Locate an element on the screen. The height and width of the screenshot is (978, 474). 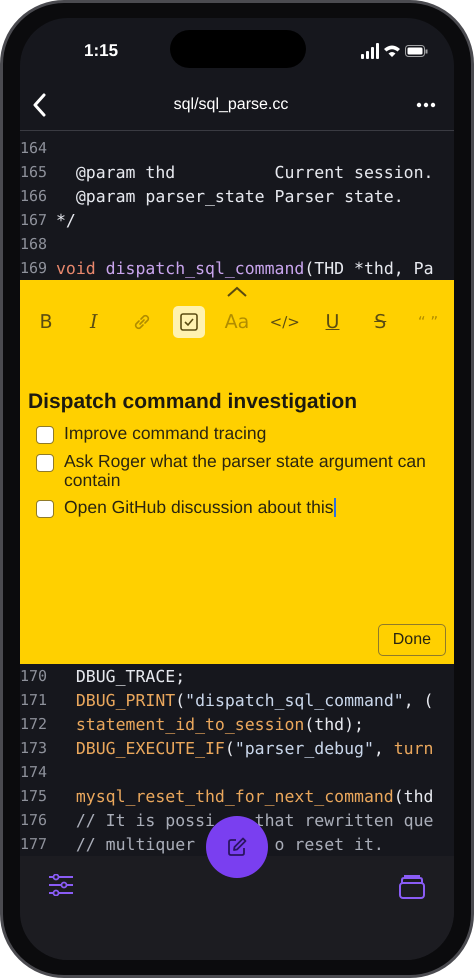
code-line: */ is located at coordinates (66, 220).